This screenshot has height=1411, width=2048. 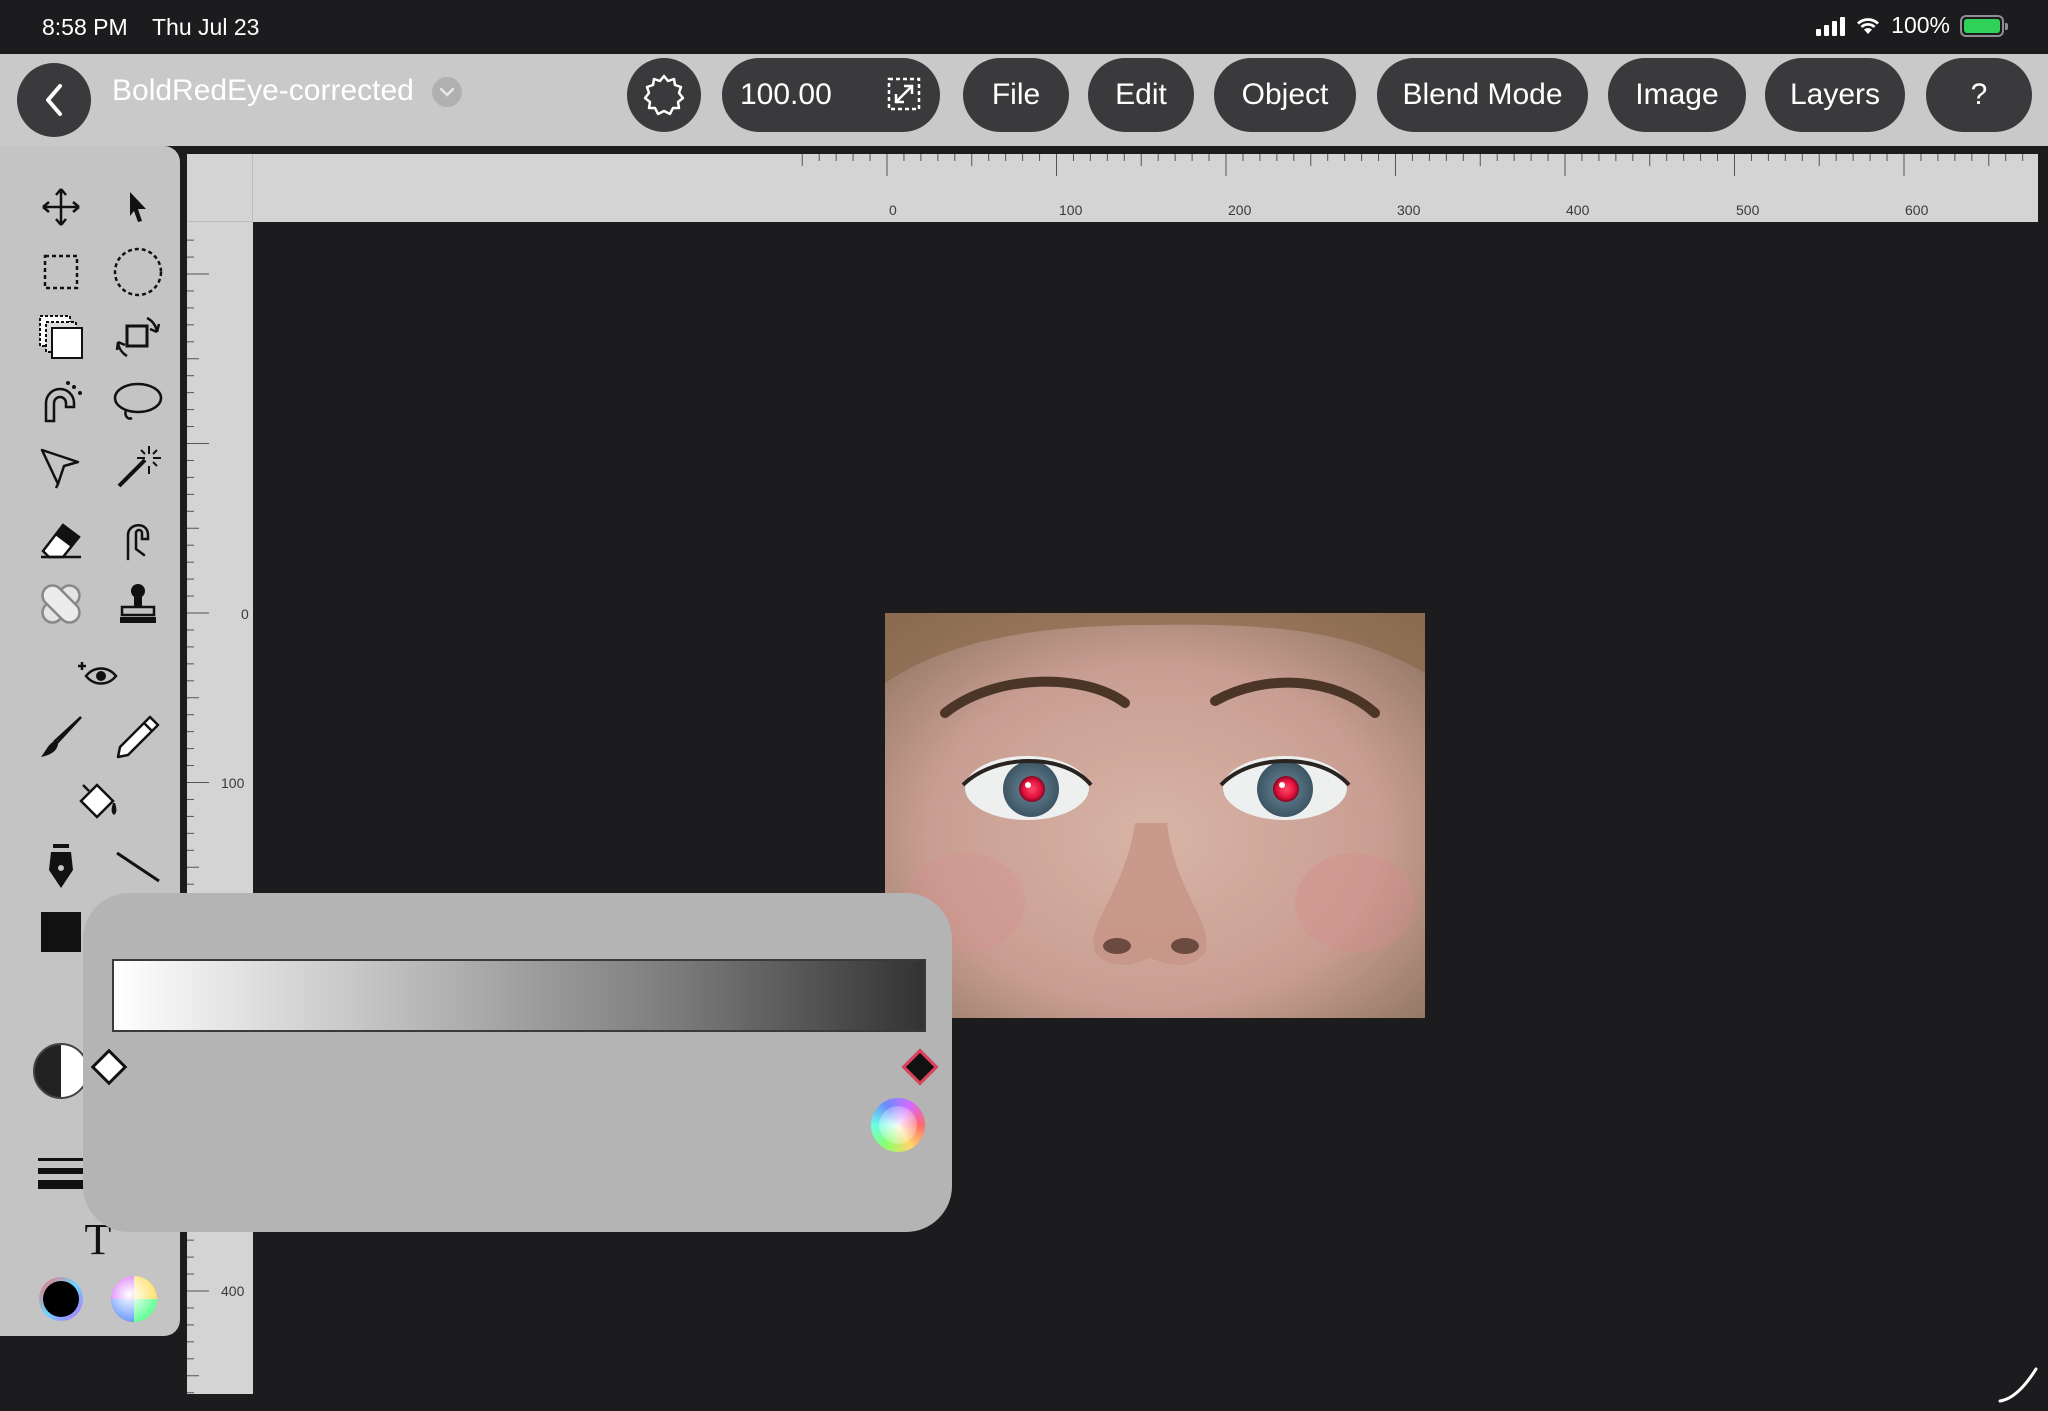 I want to click on bandage-icon, so click(x=61, y=604).